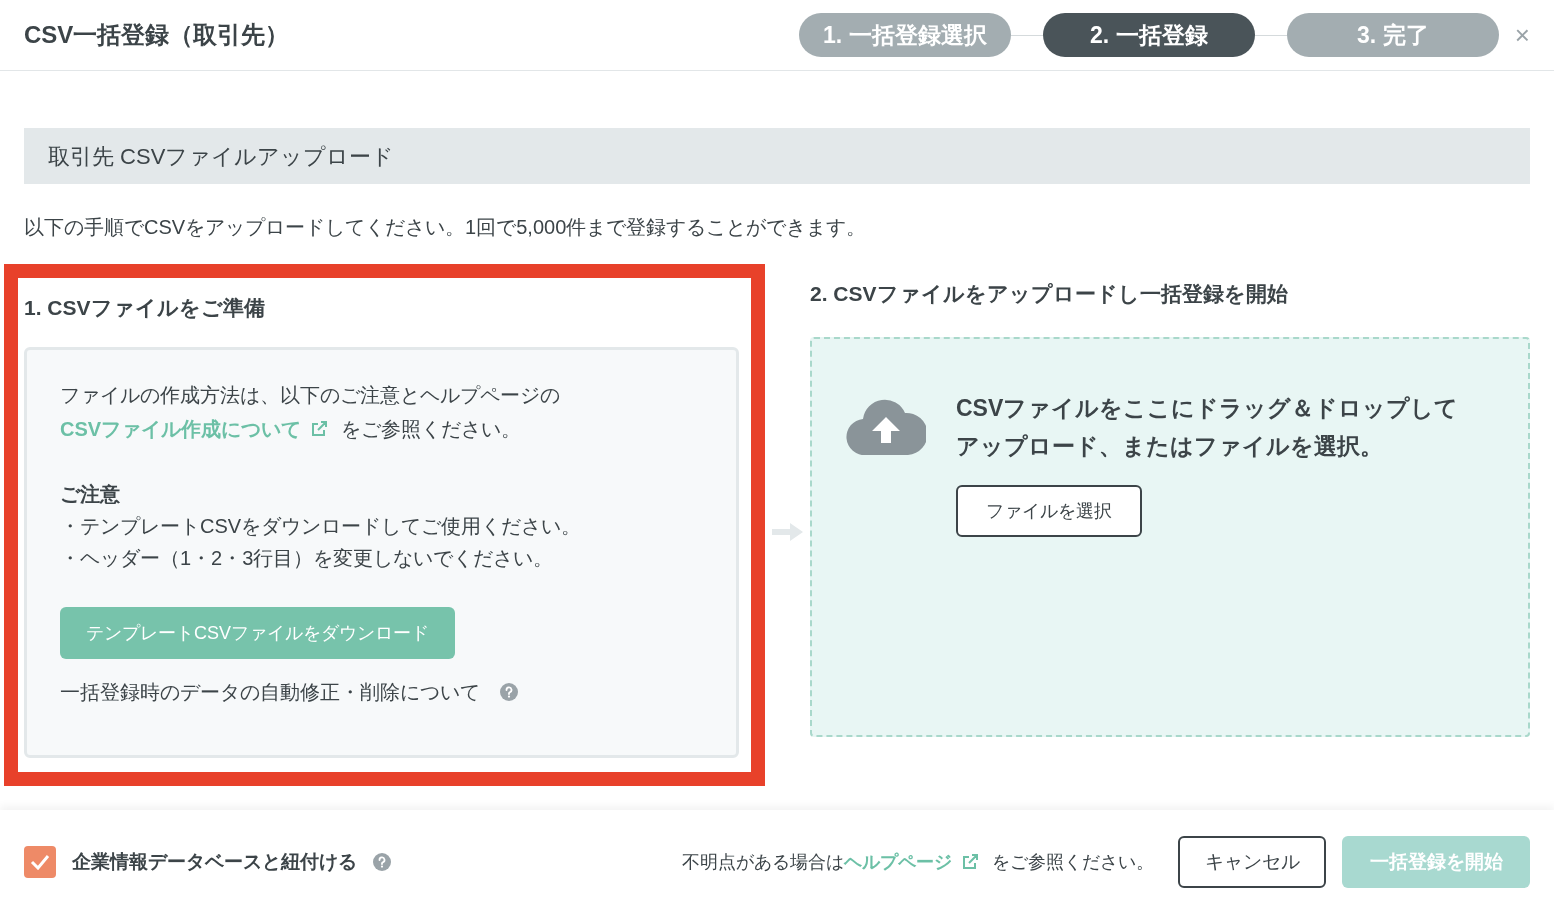 The width and height of the screenshot is (1554, 914). Describe the element at coordinates (912, 862) in the screenshot. I see `help-page-link: ヘルプページ` at that location.